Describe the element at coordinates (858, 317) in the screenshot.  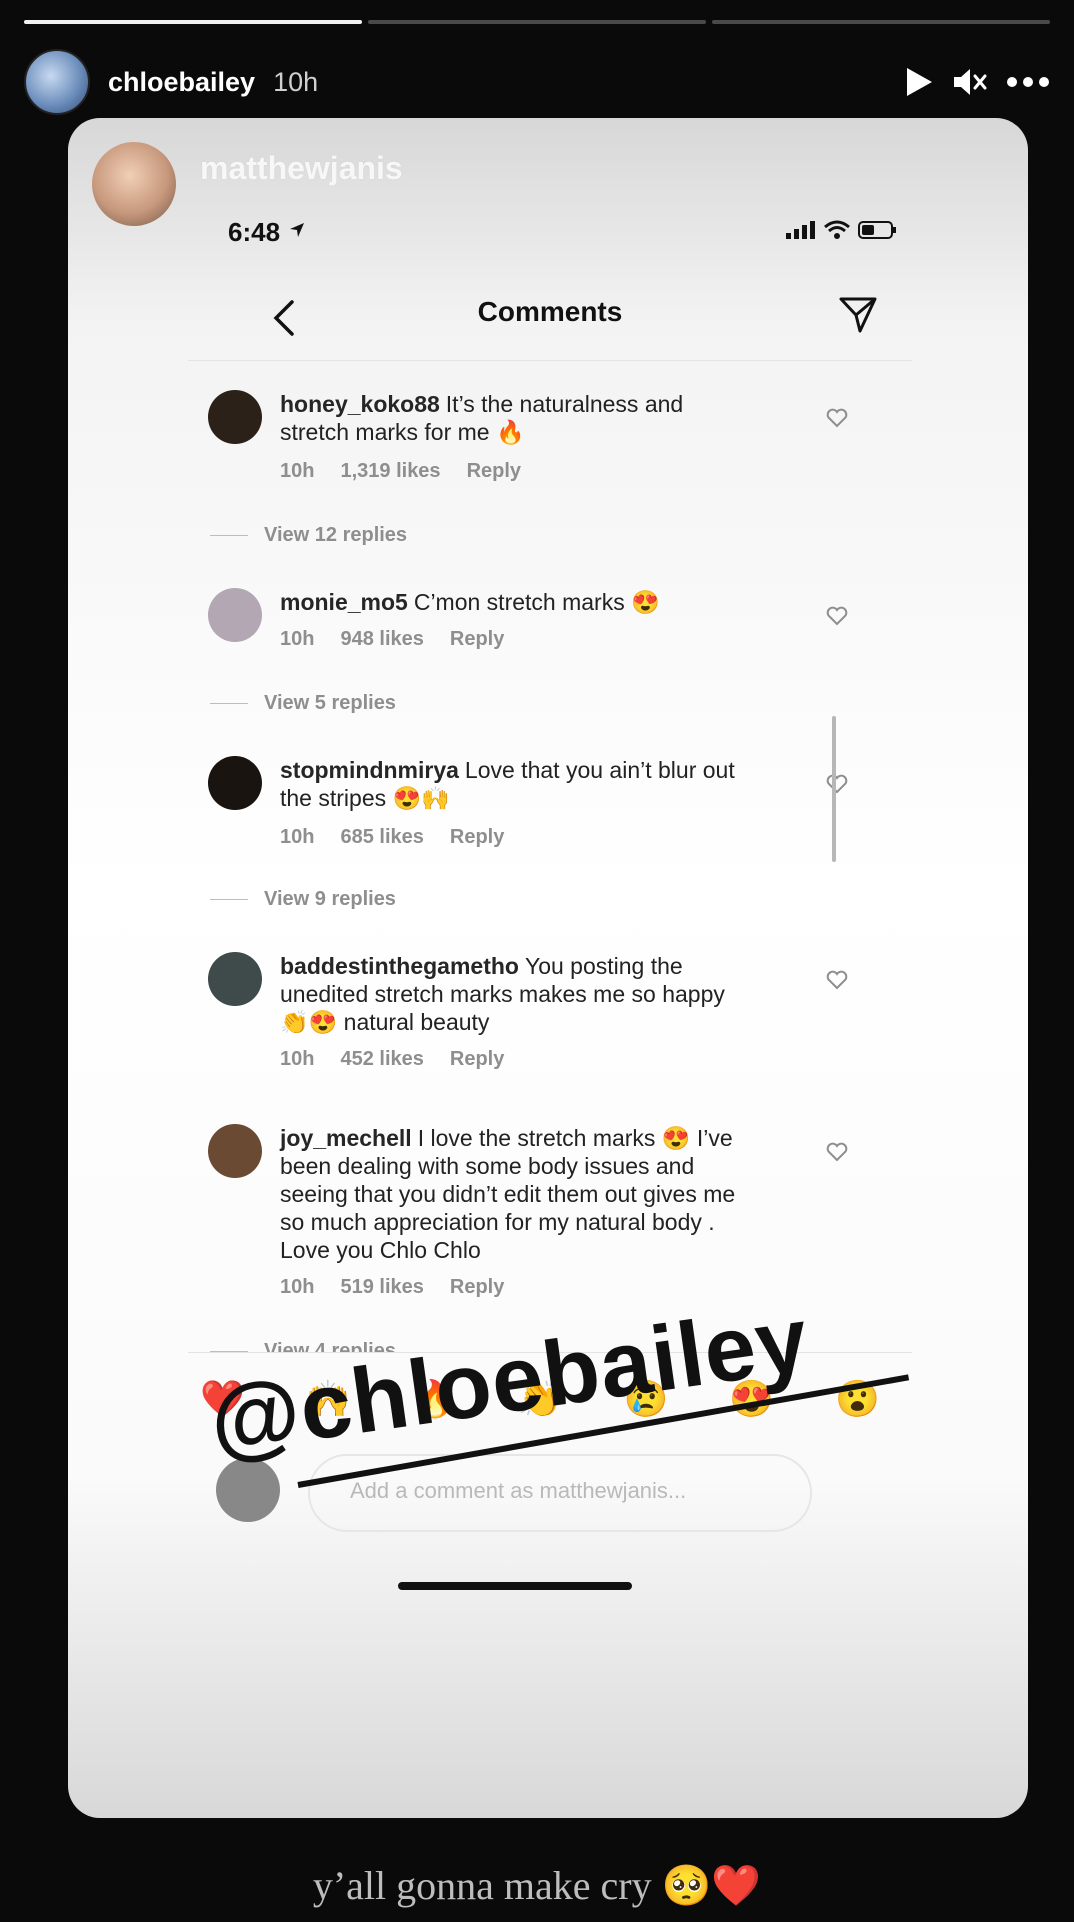
I see `share-icon` at that location.